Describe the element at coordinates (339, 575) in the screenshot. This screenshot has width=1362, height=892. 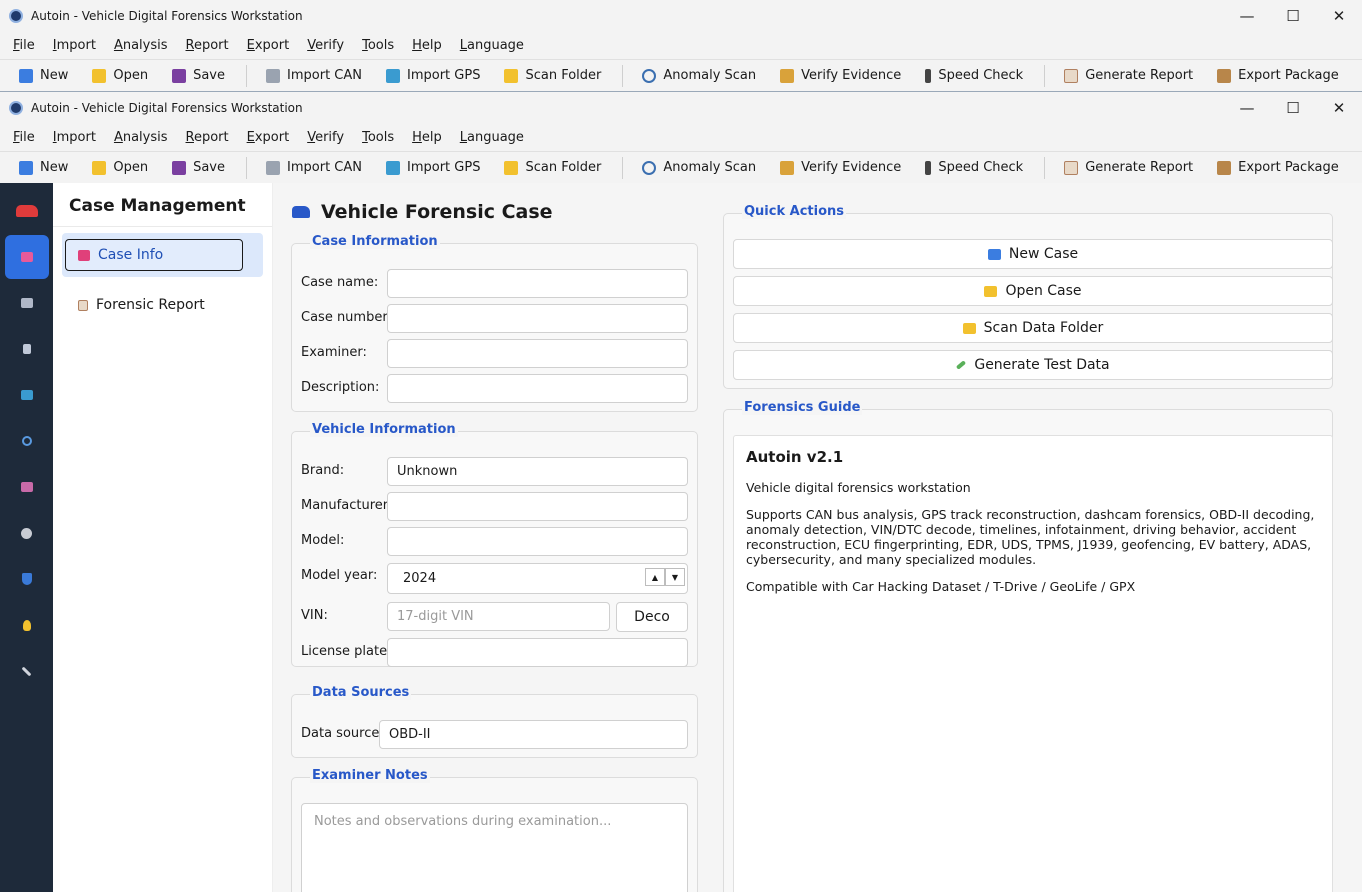
I see `model-year-row: Model year:` at that location.